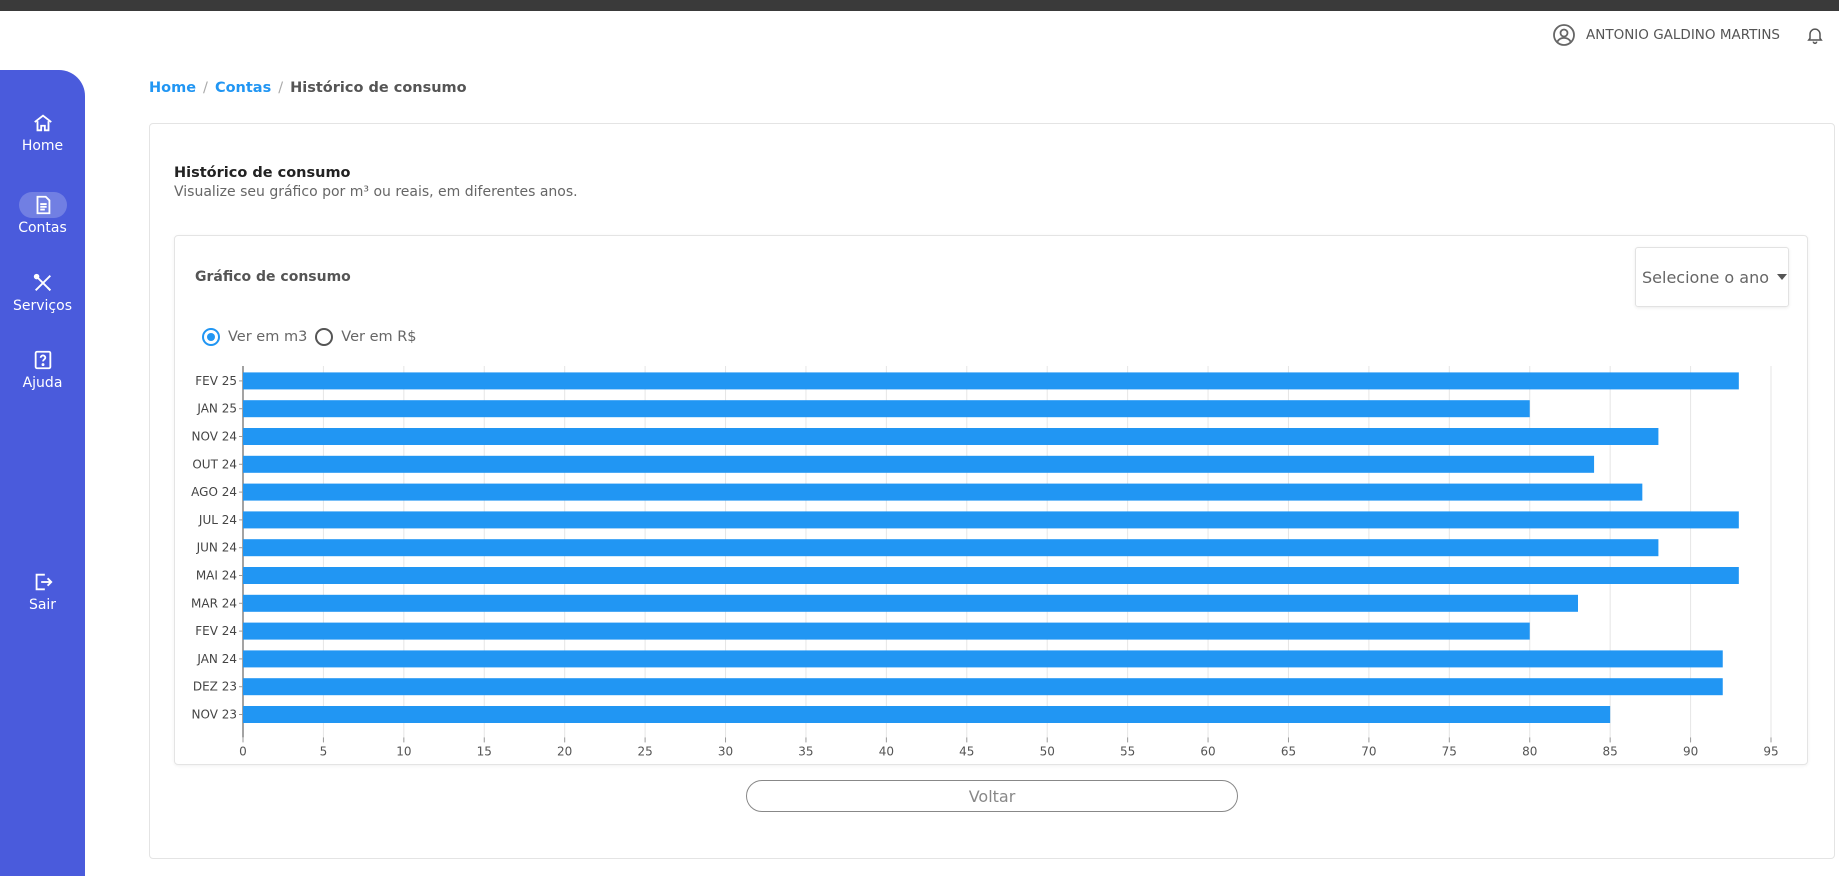 This screenshot has width=1839, height=876. I want to click on year-select: Selecione o ano, so click(1712, 277).